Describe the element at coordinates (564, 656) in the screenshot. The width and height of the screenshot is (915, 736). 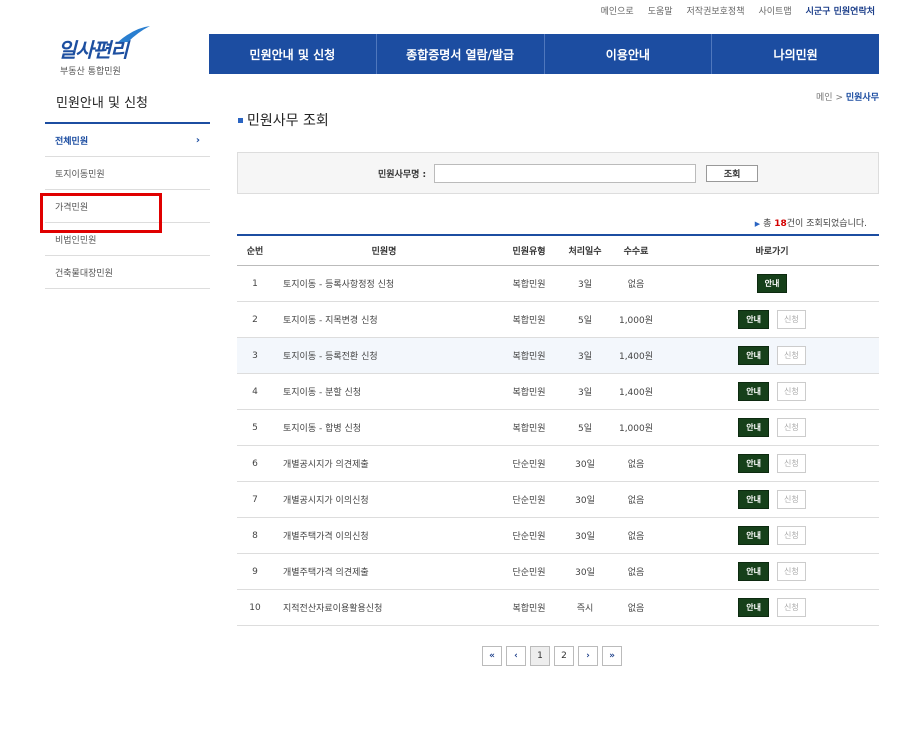
I see `page-2-button: 2` at that location.